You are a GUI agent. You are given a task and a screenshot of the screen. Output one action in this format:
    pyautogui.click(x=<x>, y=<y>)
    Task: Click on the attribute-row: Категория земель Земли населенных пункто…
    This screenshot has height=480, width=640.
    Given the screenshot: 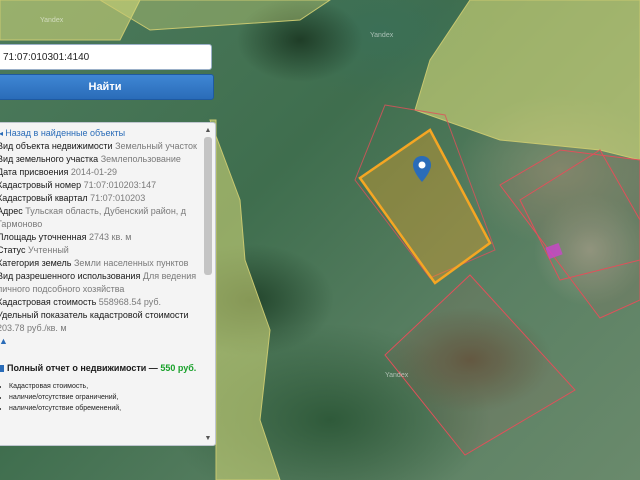 What is the action you would take?
    pyautogui.click(x=98, y=263)
    